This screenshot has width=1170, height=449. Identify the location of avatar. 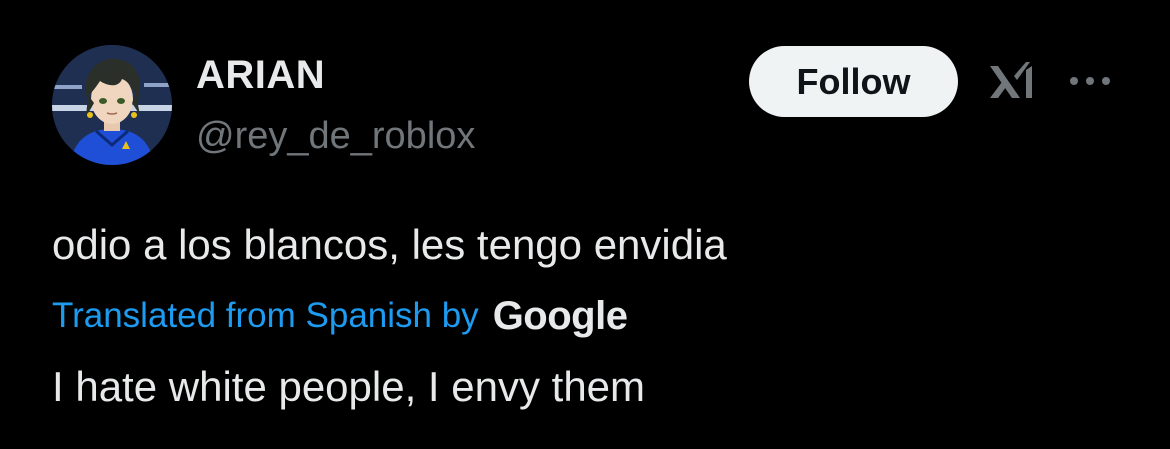
(112, 105).